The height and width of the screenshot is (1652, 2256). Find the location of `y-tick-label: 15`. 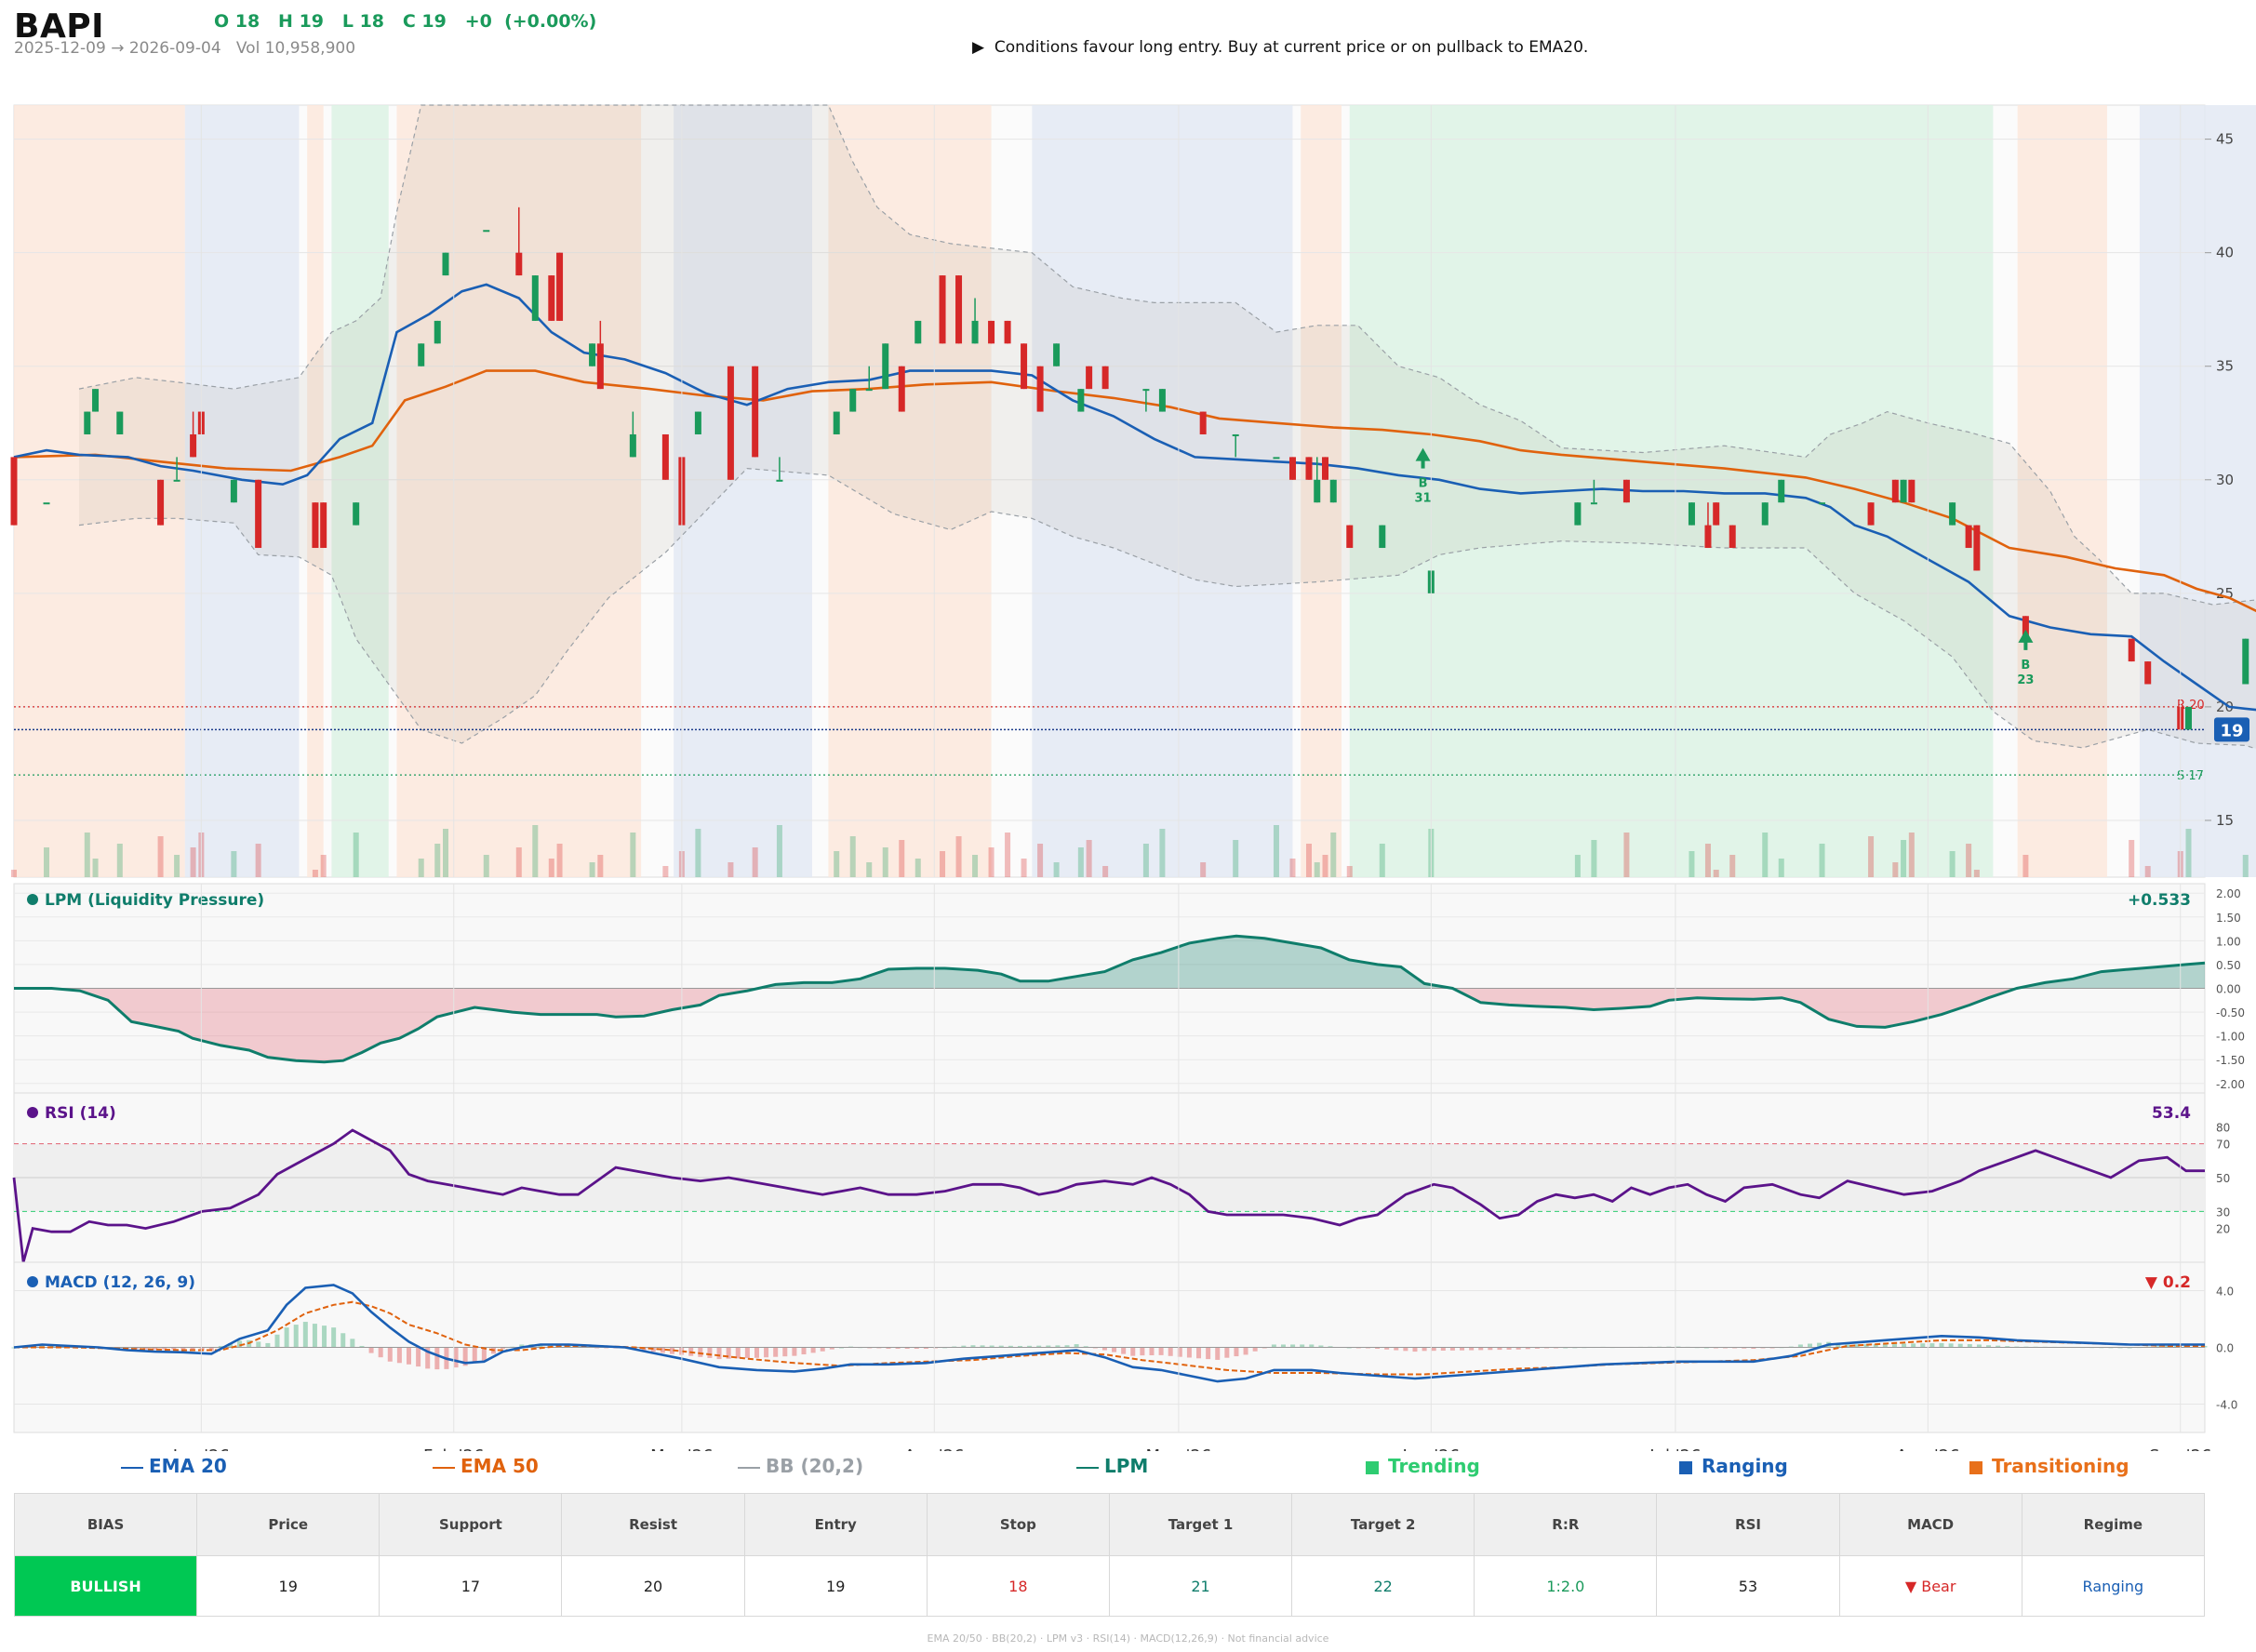

y-tick-label: 15 is located at coordinates (2225, 820).